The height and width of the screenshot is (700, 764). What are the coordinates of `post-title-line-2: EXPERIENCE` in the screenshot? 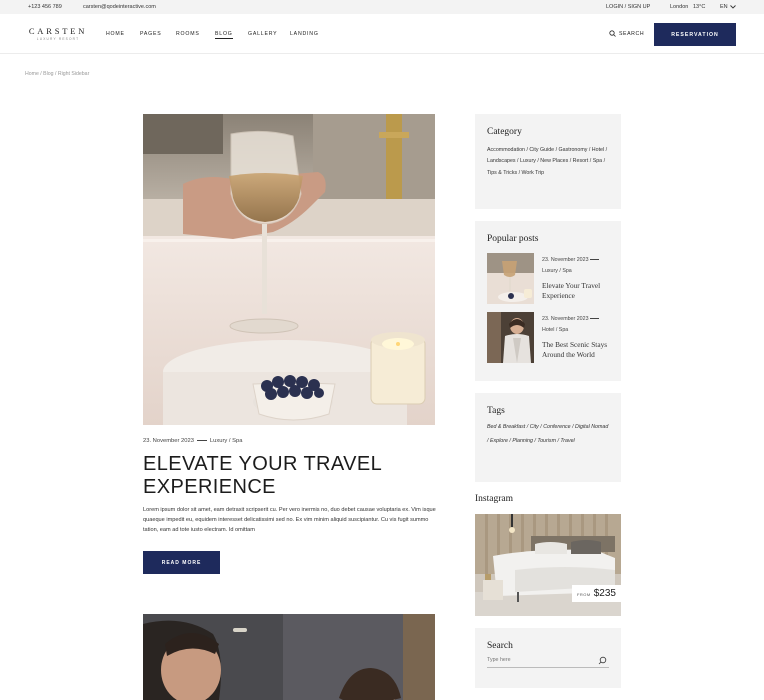 It's located at (209, 487).